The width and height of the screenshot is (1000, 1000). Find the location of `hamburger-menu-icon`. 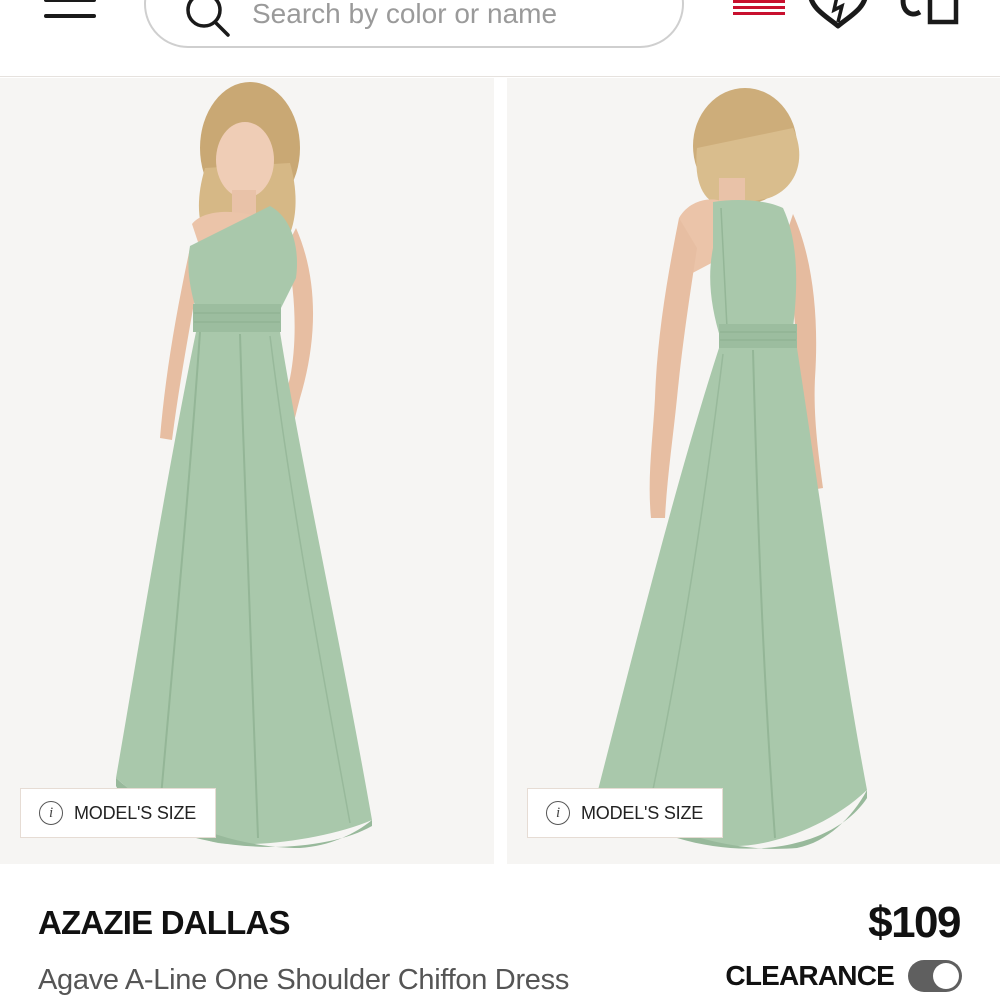

hamburger-menu-icon is located at coordinates (70, 11).